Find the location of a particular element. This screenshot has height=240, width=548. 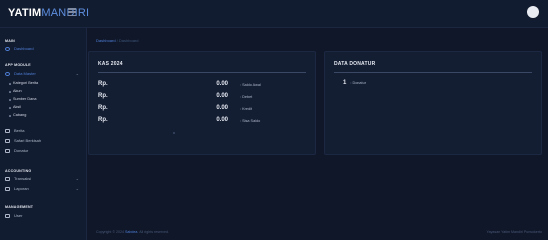

sidebar-item-donatur: Donatur is located at coordinates (44, 150).